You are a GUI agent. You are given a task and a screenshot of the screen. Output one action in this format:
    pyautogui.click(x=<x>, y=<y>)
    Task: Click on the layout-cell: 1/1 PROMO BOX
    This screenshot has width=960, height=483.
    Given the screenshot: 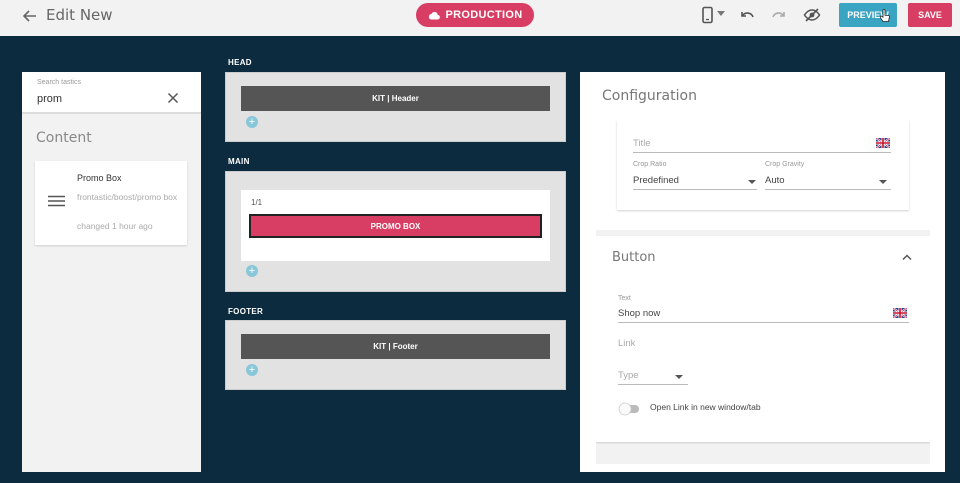 What is the action you would take?
    pyautogui.click(x=395, y=225)
    